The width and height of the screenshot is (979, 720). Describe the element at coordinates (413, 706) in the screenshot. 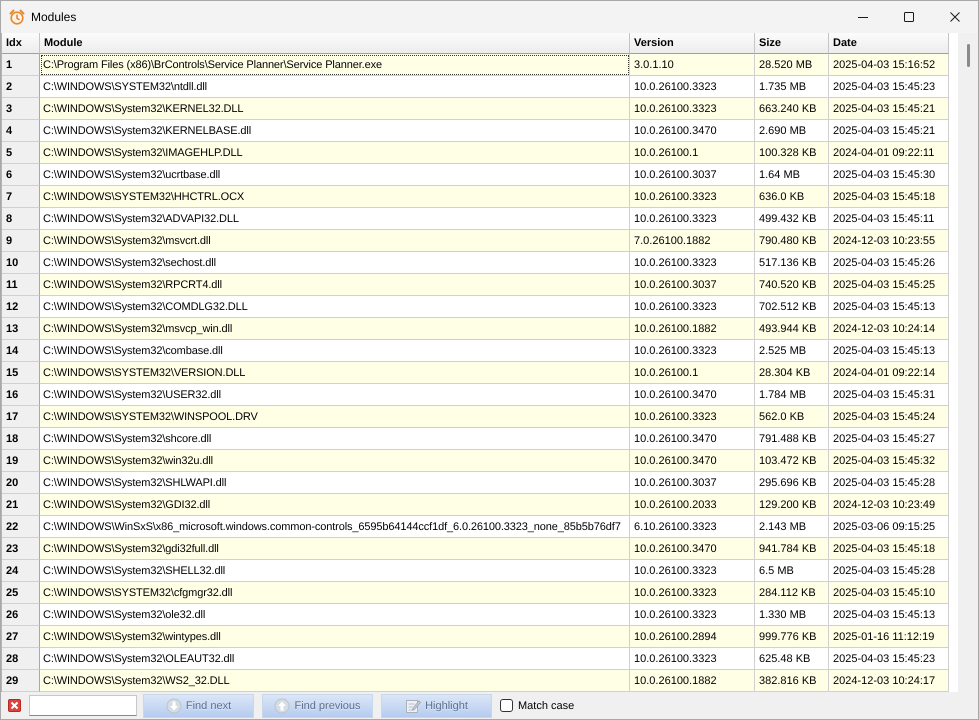

I see `marker-pen-icon` at that location.